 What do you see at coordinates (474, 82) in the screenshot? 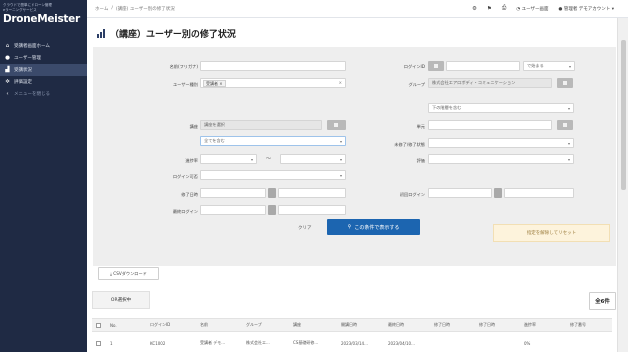
I see `group-value: 株式会社エアロボディ・コミュニケーション` at bounding box center [474, 82].